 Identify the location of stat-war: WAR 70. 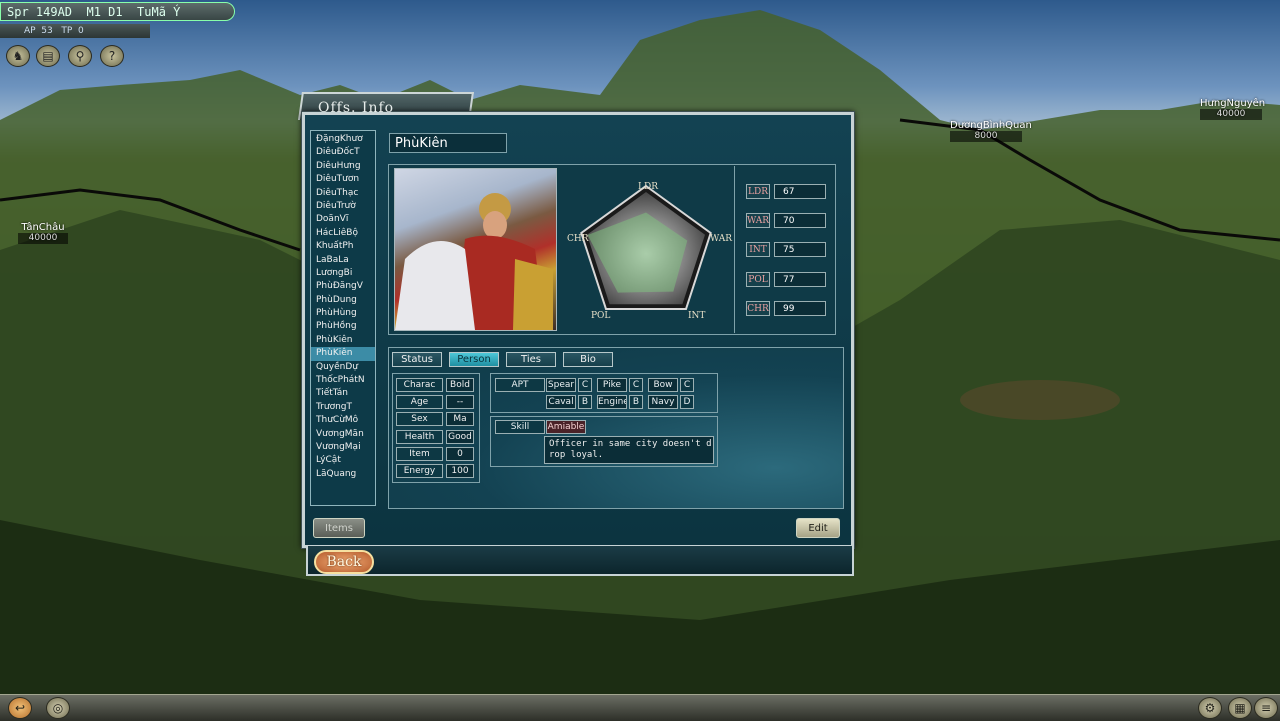
(786, 220).